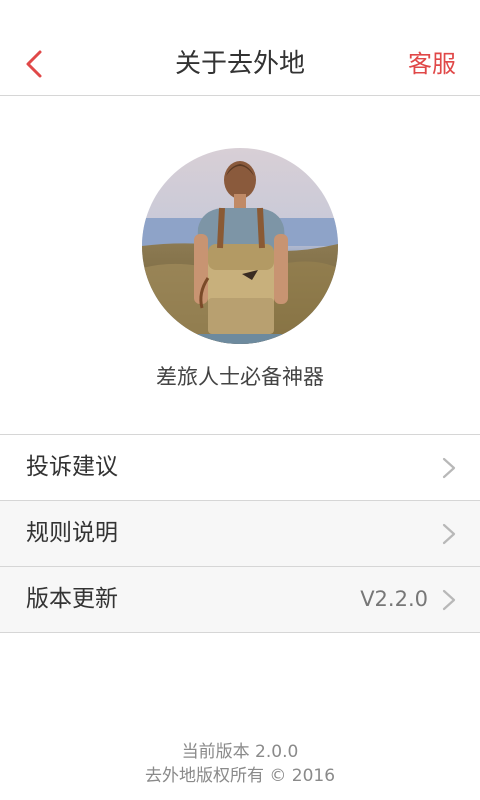  What do you see at coordinates (240, 48) in the screenshot?
I see `nav-bar: 关于去外地 客服` at bounding box center [240, 48].